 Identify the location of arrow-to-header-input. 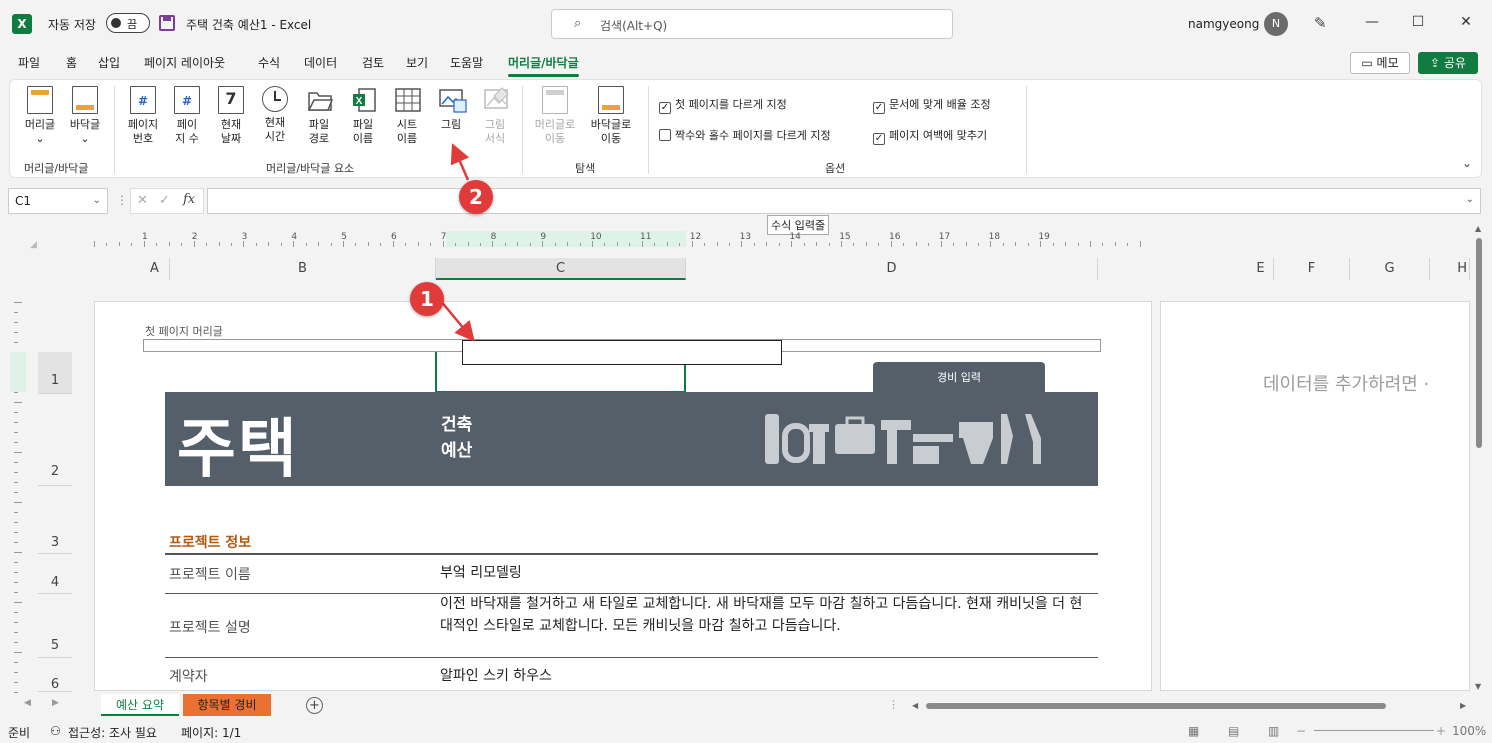
(457, 320).